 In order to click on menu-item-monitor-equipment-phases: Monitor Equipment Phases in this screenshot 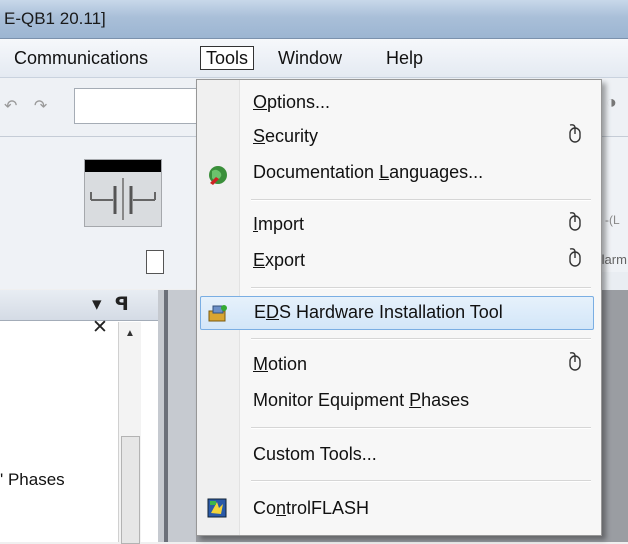, I will do `click(419, 401)`.